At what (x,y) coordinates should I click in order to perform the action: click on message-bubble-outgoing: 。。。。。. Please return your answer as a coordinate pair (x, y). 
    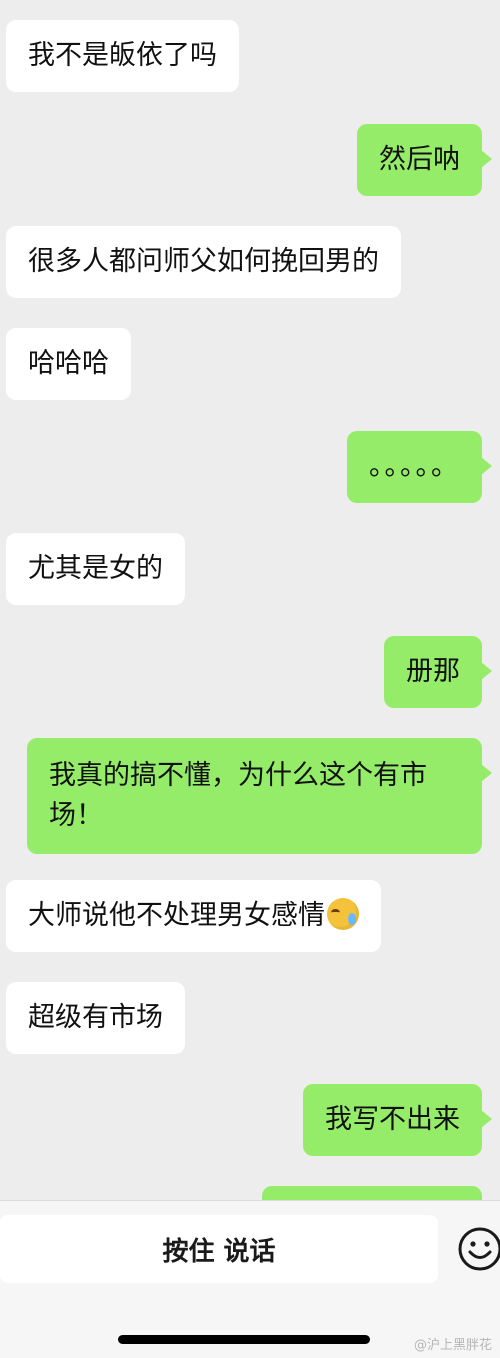
    Looking at the image, I should click on (419, 467).